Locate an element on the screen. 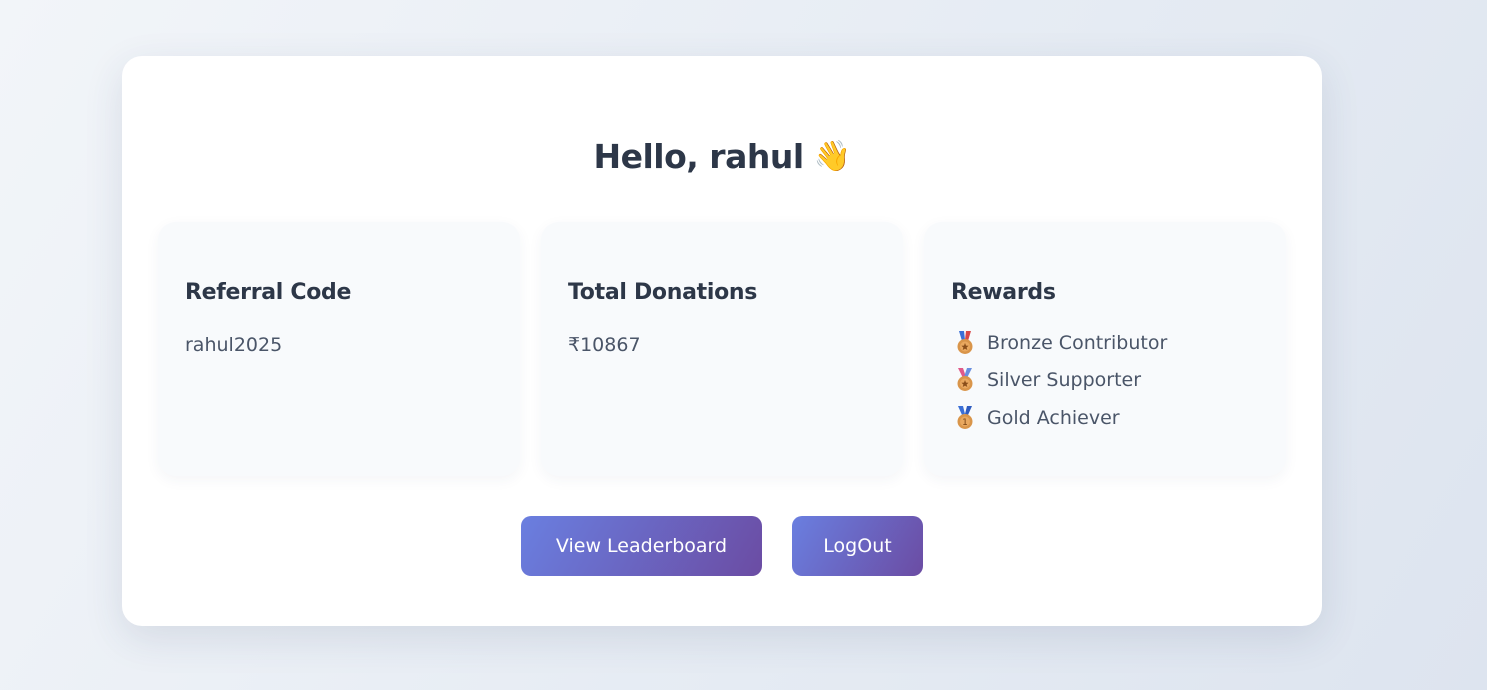  waving-hand-icon: 👋 is located at coordinates (832, 156).